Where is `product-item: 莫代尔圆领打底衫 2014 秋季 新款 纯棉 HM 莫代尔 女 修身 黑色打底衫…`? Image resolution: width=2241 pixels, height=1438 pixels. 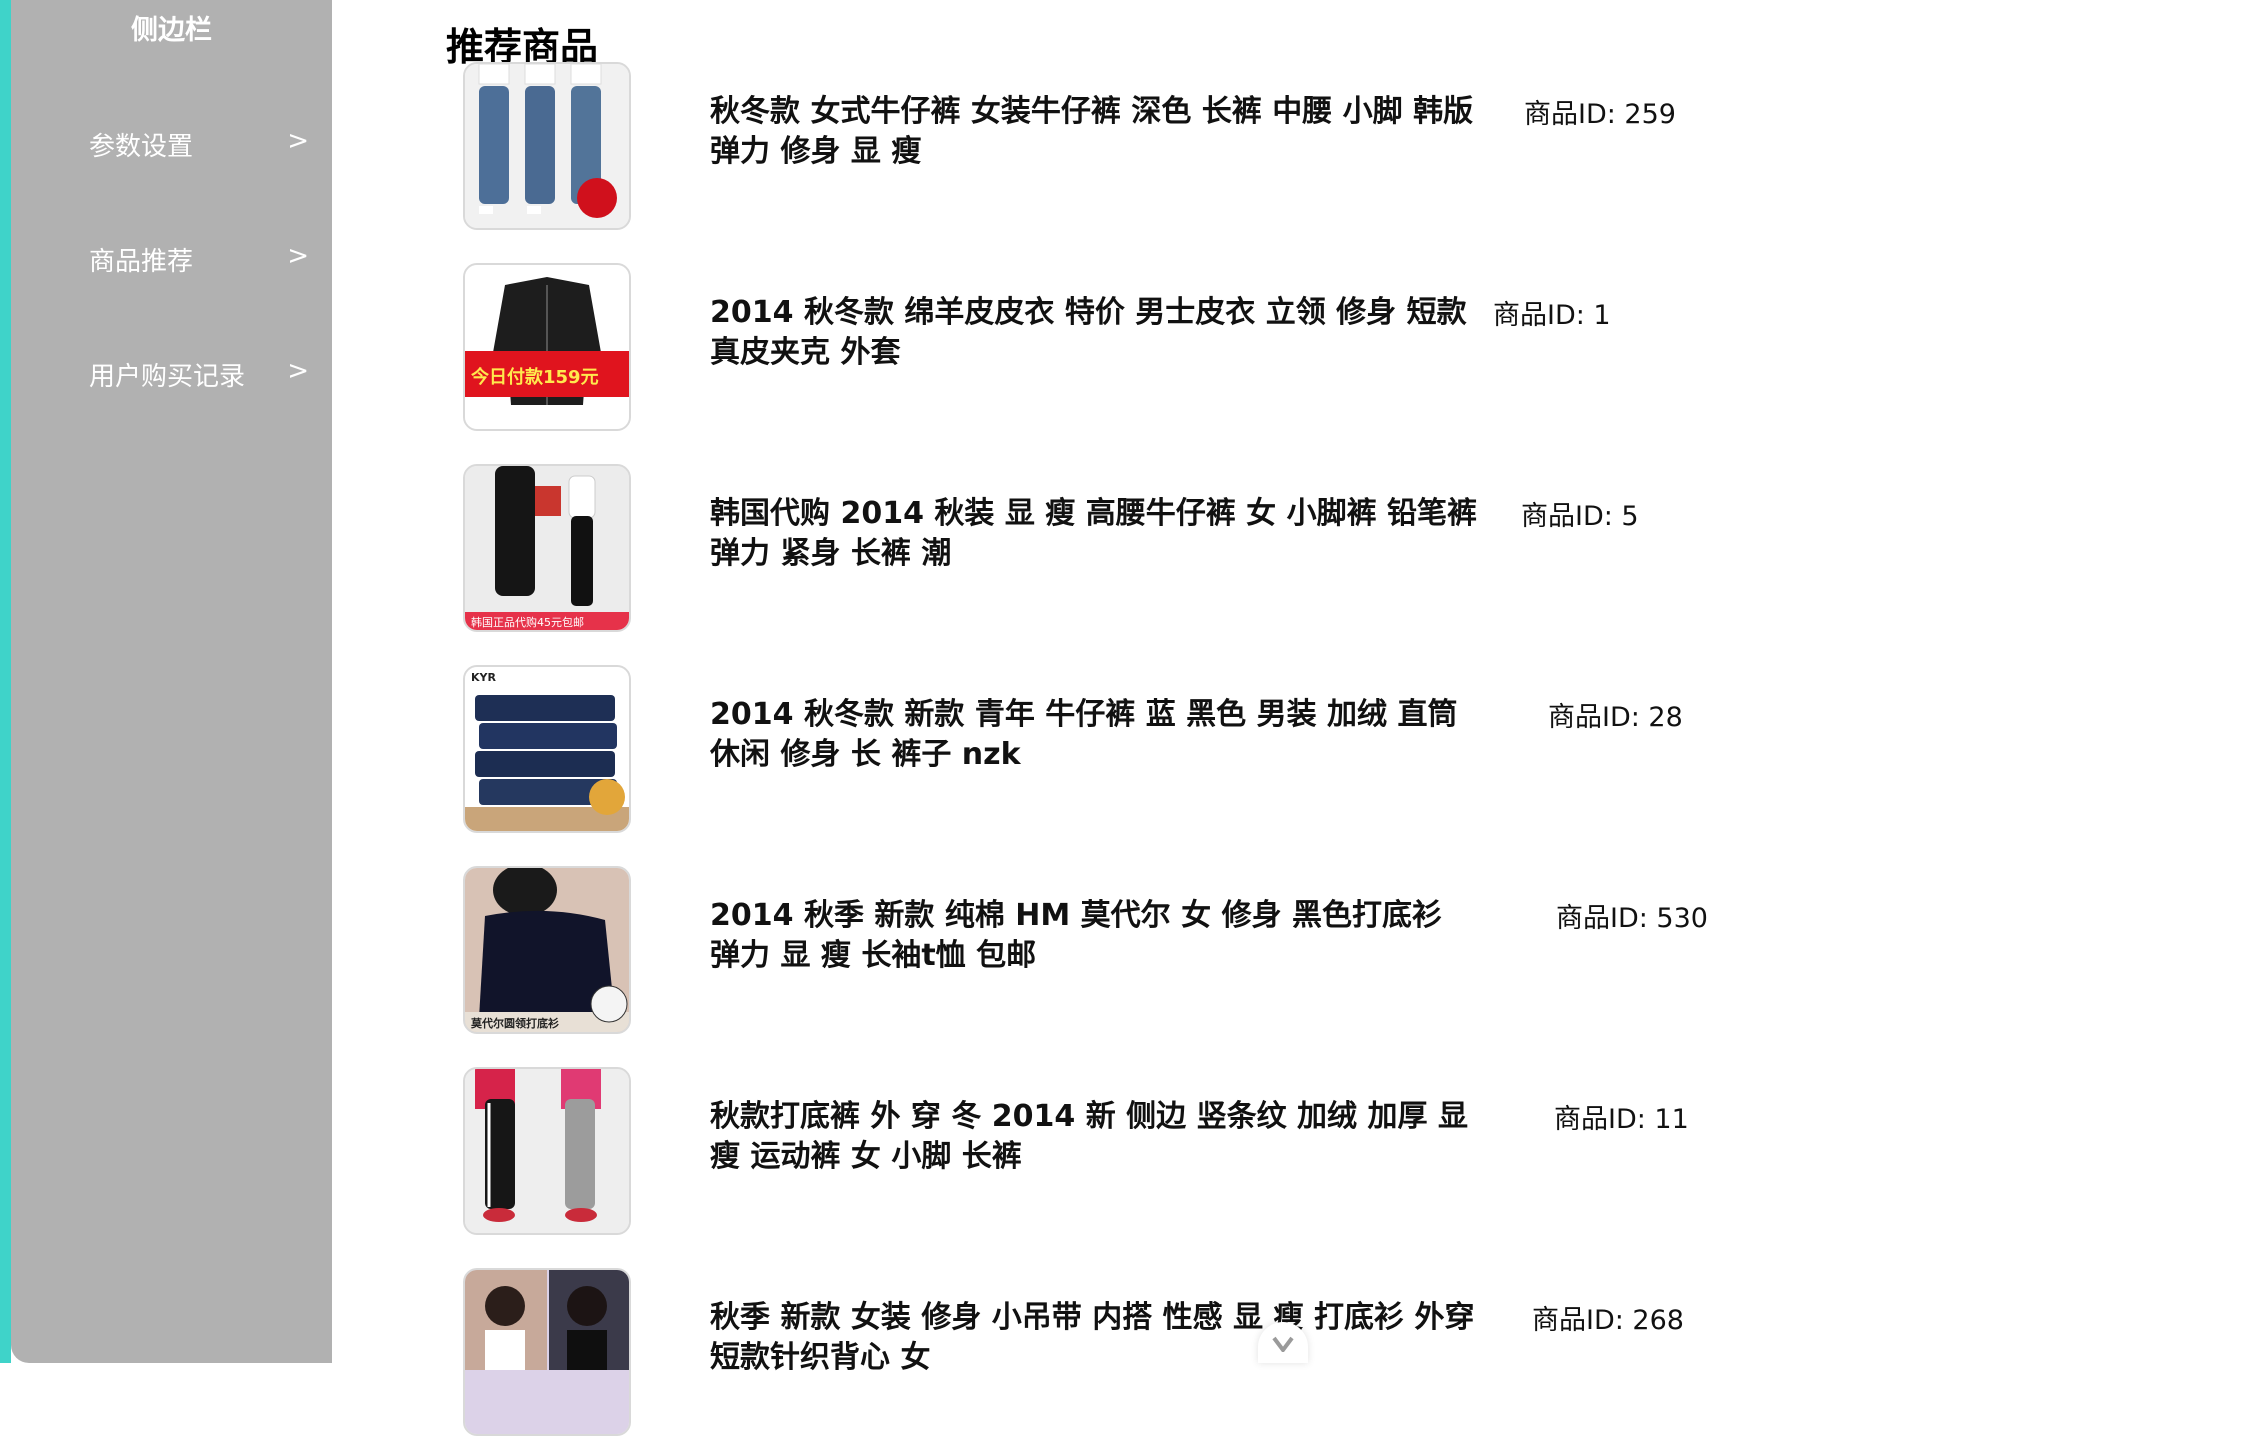 product-item: 莫代尔圆领打底衫 2014 秋季 新款 纯棉 HM 莫代尔 女 修身 黑色打底衫… is located at coordinates (1113, 951).